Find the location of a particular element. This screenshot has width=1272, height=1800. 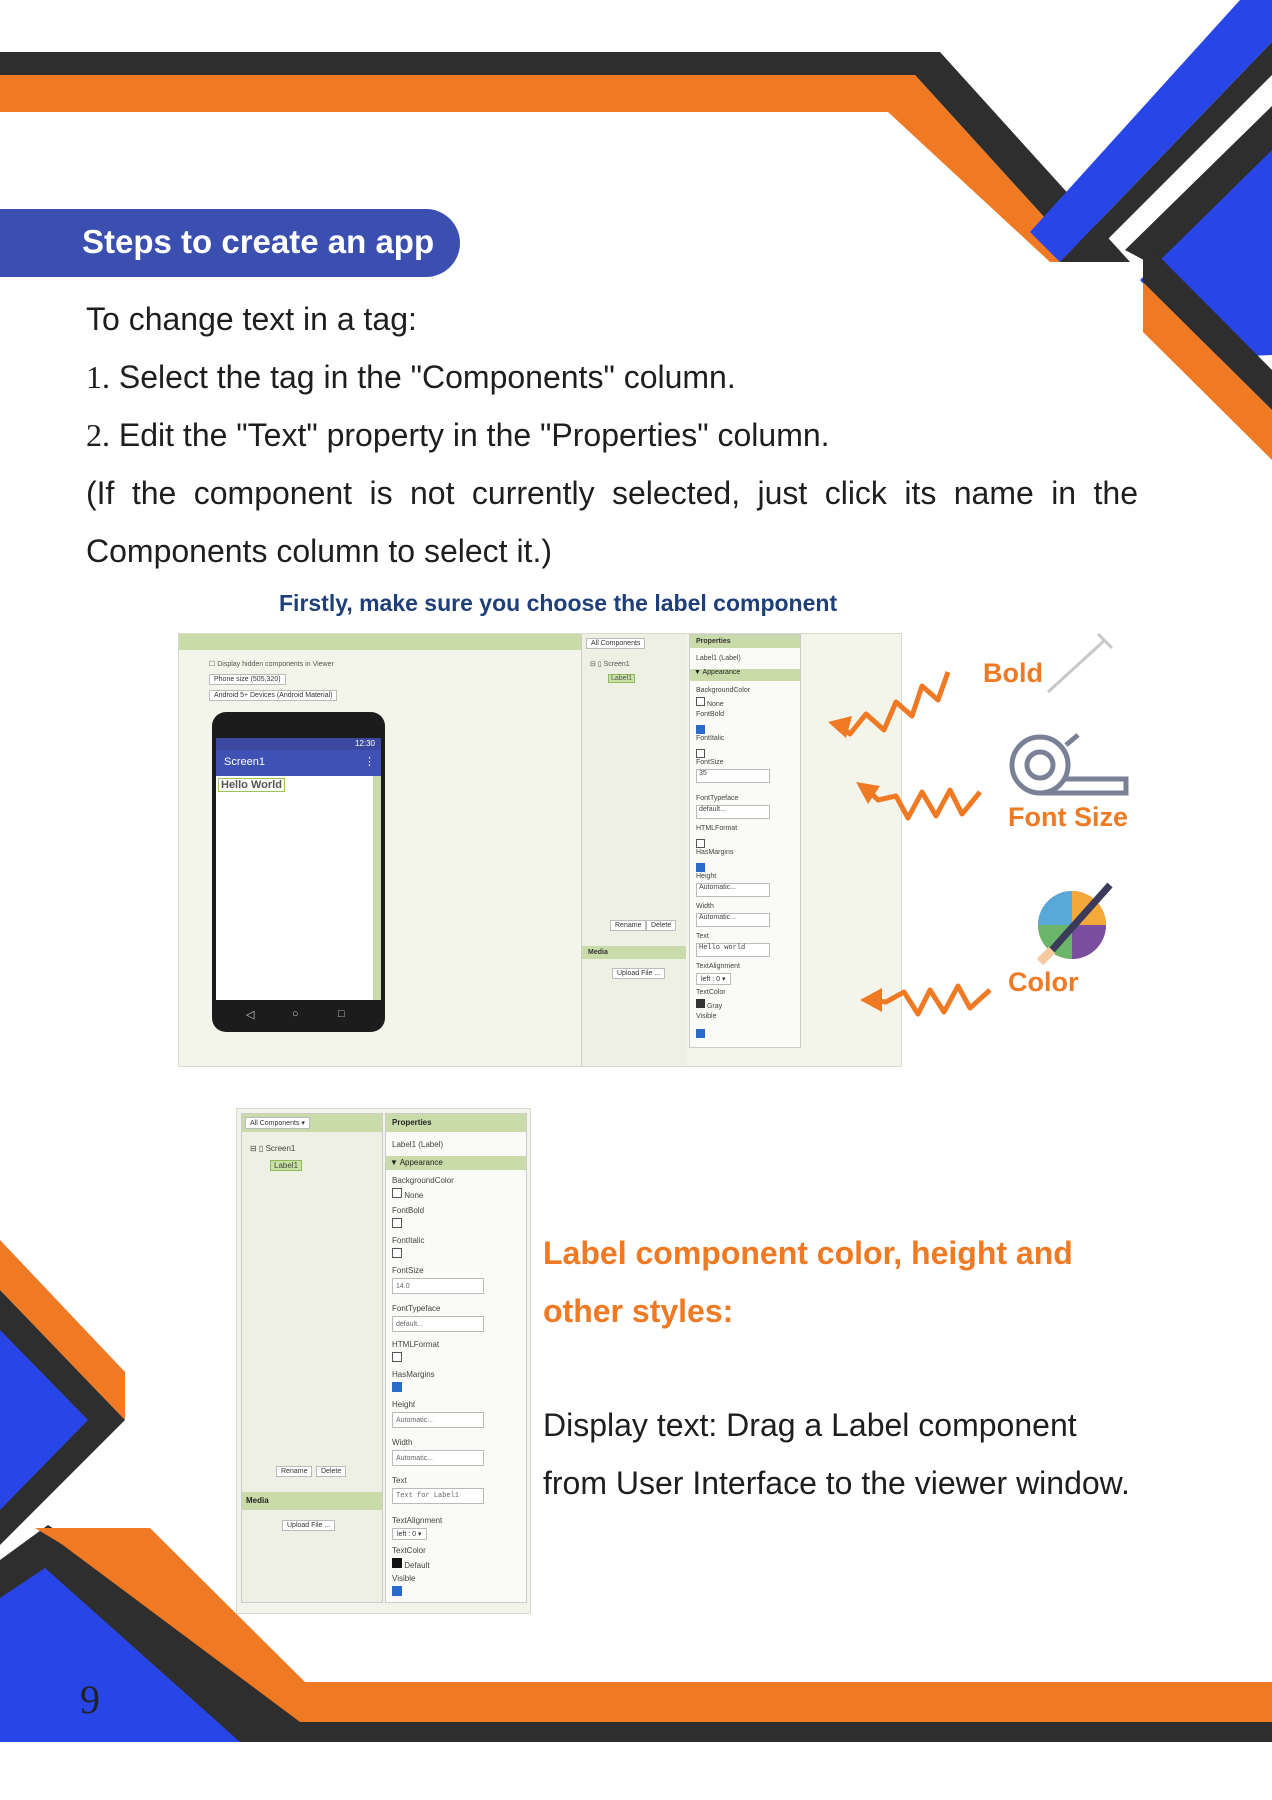

prop2-text-input: Text for Label1 is located at coordinates (438, 1496).